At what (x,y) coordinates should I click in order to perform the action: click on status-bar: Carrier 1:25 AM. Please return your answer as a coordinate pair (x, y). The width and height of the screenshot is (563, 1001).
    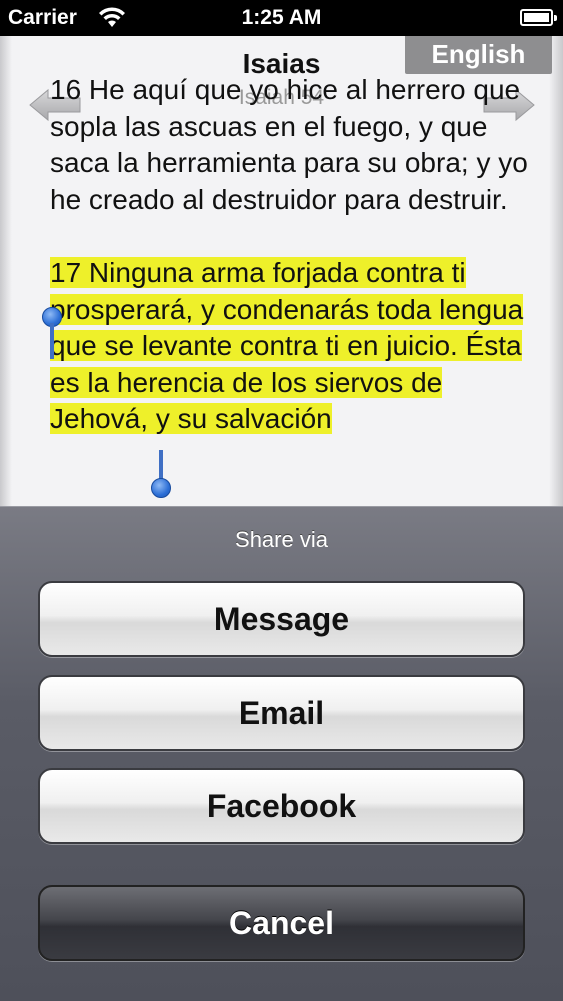
    Looking at the image, I should click on (281, 18).